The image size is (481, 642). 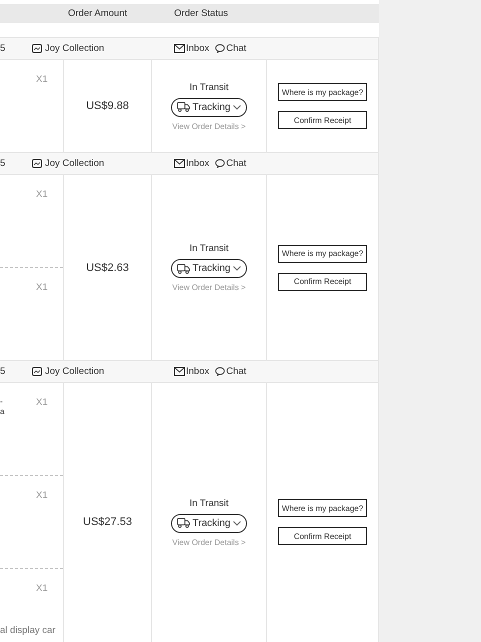 What do you see at coordinates (2, 412) in the screenshot?
I see `product-name: a` at bounding box center [2, 412].